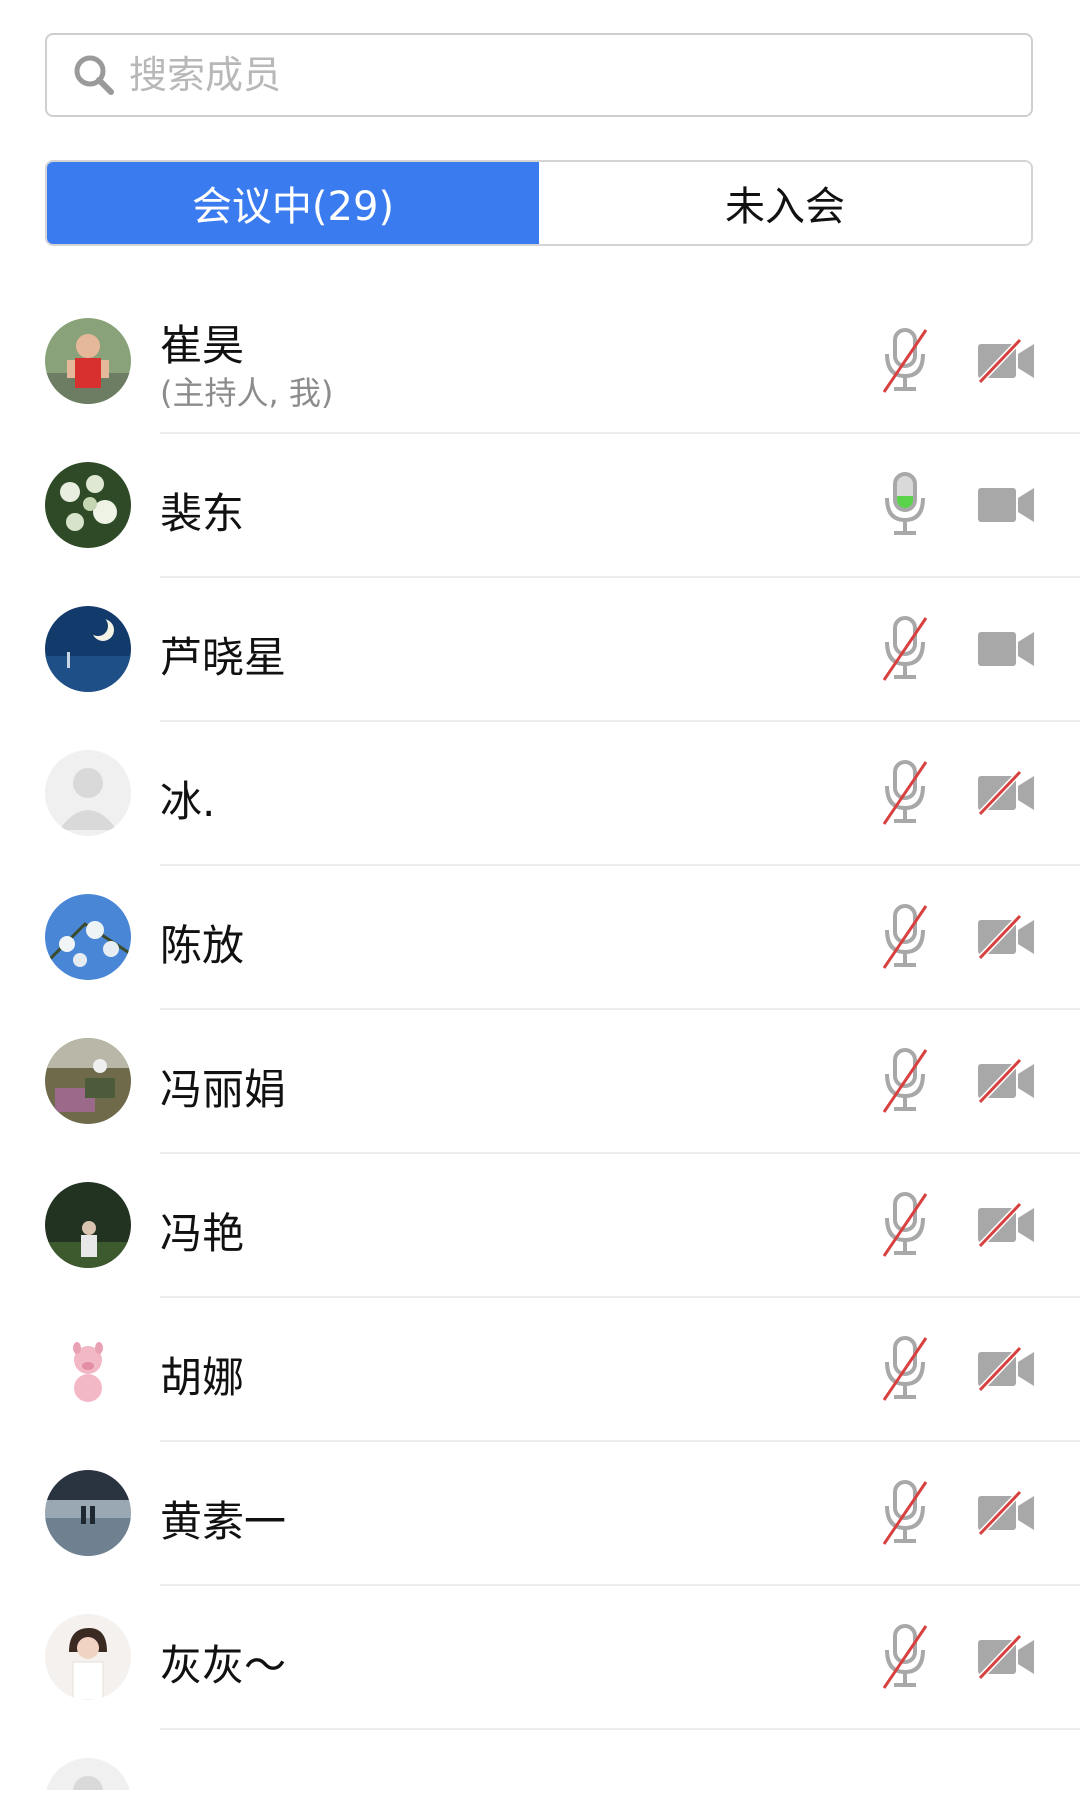  Describe the element at coordinates (540, 362) in the screenshot. I see `member-row: 崔昊 (主持人, 我)` at that location.